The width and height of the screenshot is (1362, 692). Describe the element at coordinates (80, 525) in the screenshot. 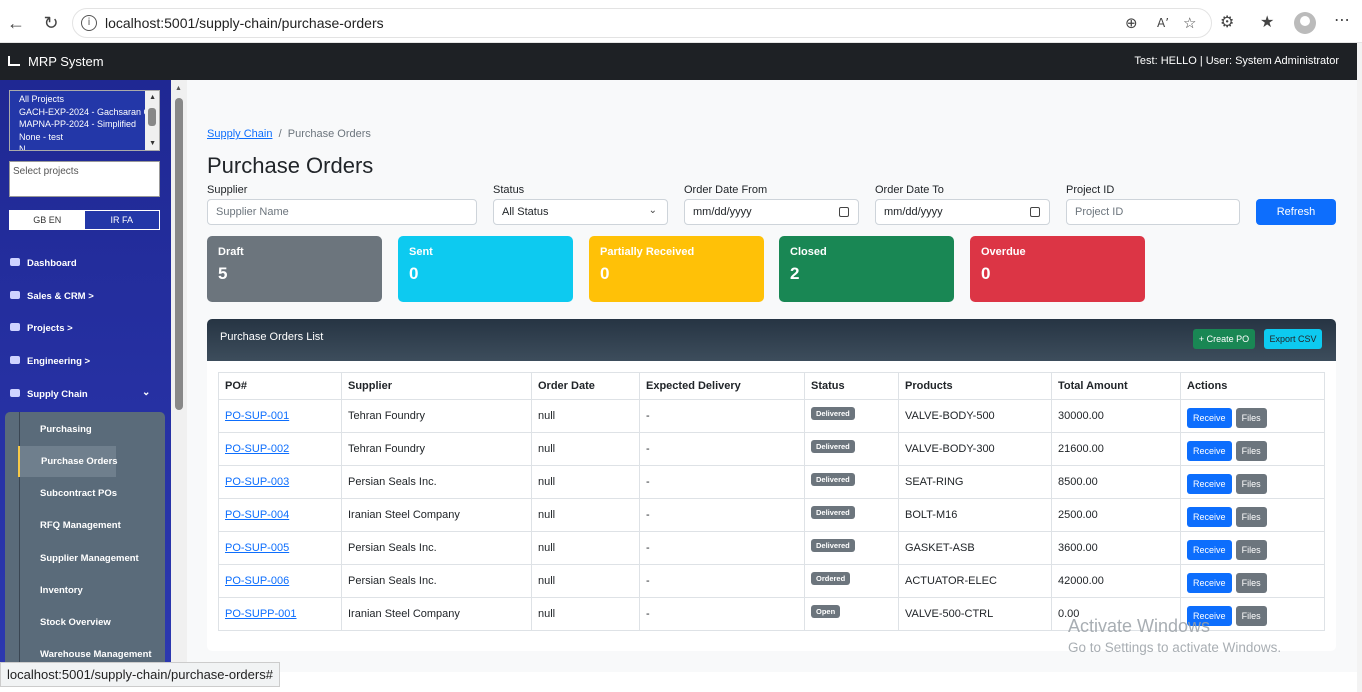

I see `submenu-rfq-management: RFQ Management` at that location.